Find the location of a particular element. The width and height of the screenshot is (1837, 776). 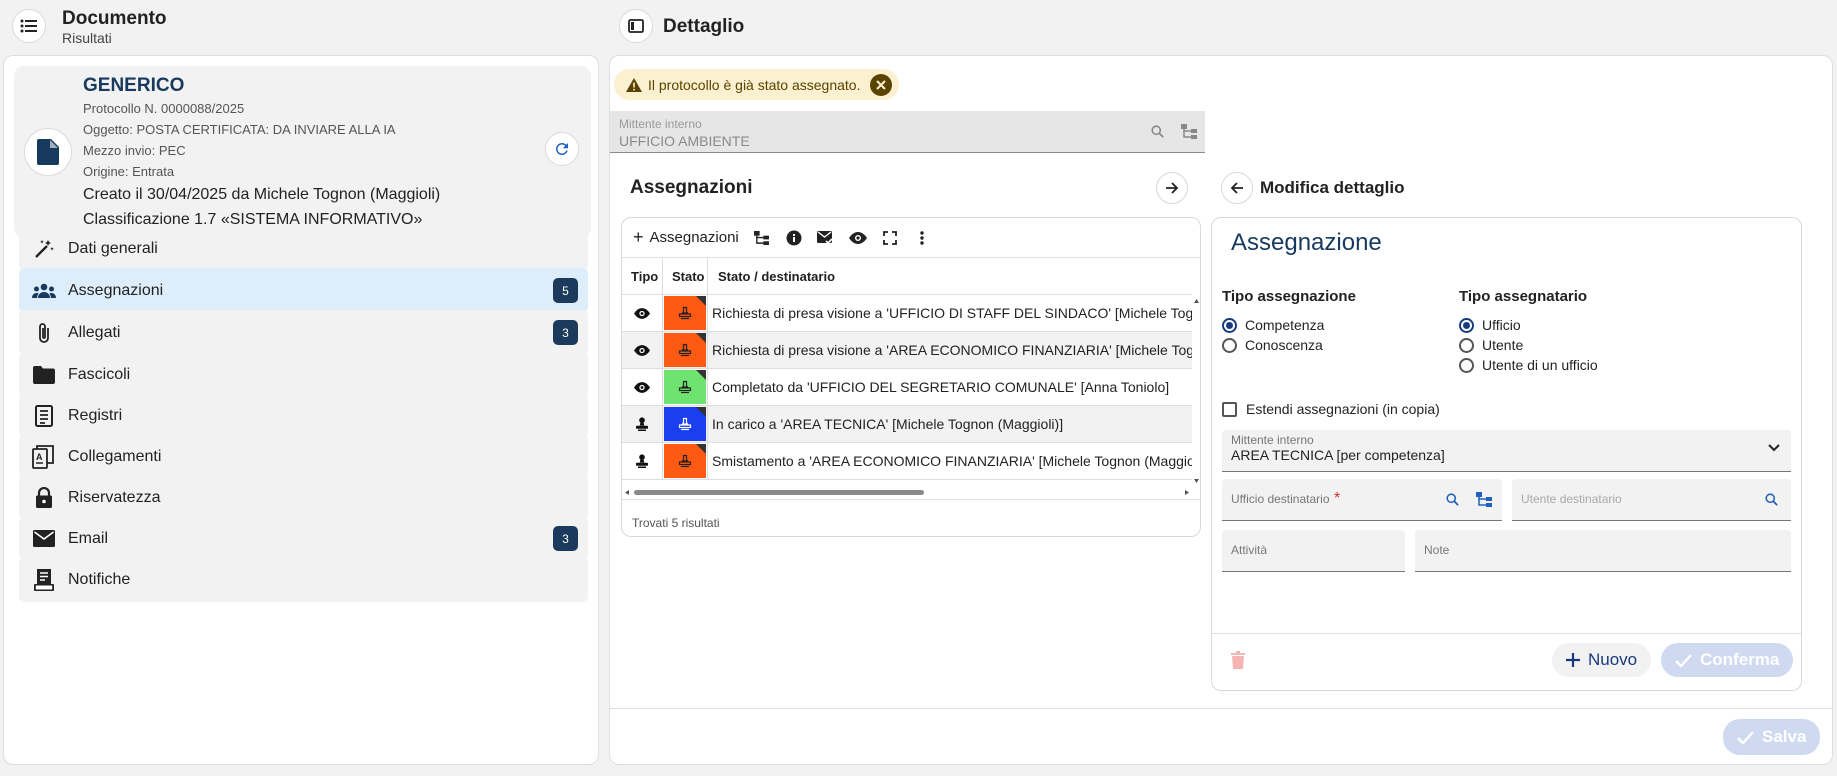

mittente-select-value: AREA TECNICA [per competenza] is located at coordinates (1338, 455).